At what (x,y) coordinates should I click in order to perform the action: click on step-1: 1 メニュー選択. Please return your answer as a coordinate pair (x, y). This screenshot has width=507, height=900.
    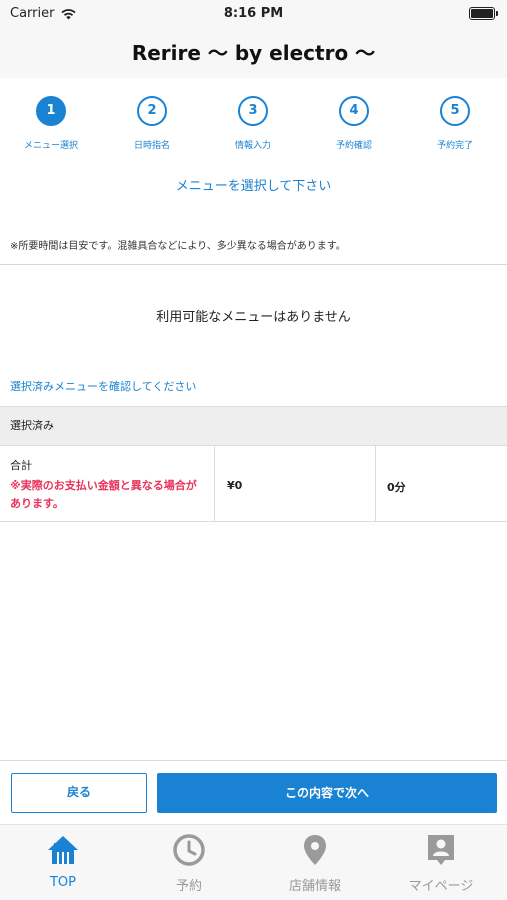
    Looking at the image, I should click on (51, 123).